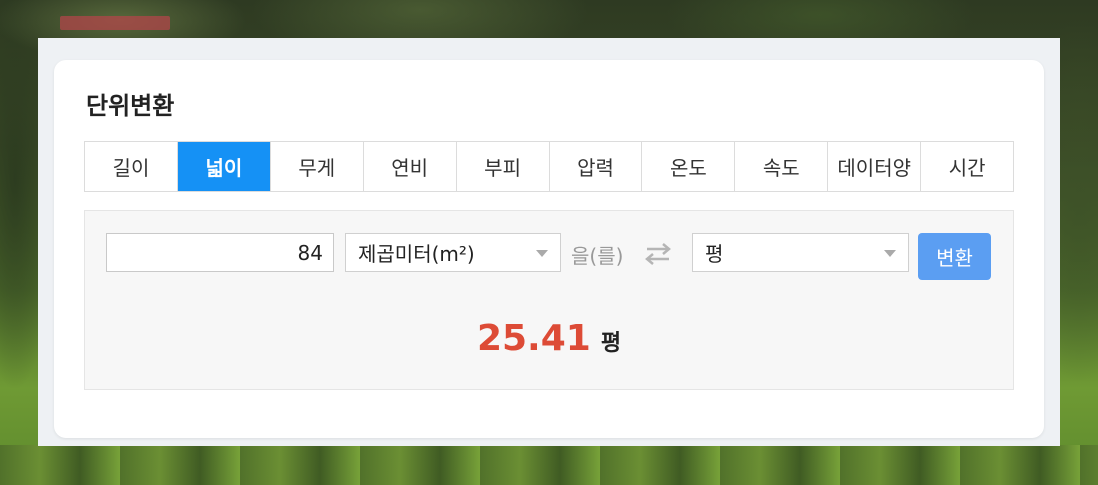 The height and width of the screenshot is (485, 1098). I want to click on tab-temperature: 온도, so click(689, 166).